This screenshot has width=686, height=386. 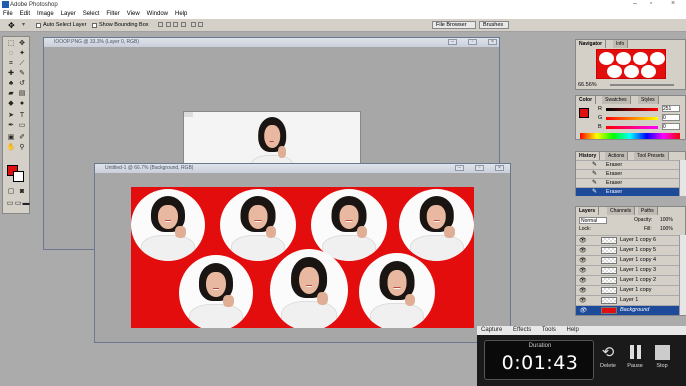 I want to click on history-brush-icon: ↺, so click(x=22, y=83).